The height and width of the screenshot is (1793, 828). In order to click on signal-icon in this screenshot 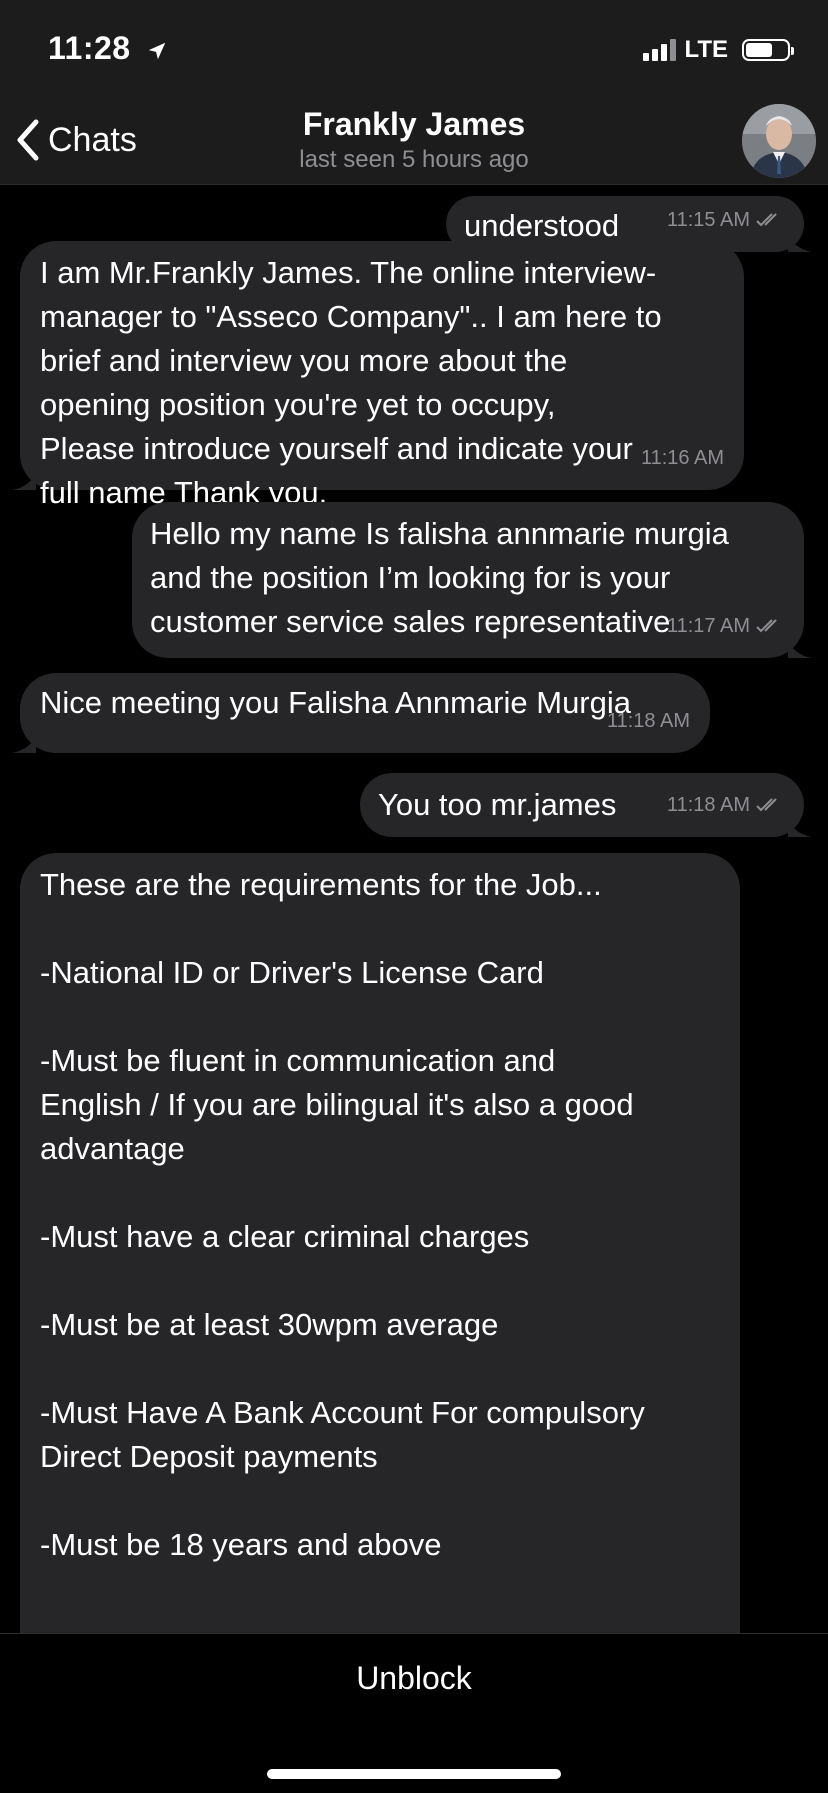, I will do `click(660, 50)`.